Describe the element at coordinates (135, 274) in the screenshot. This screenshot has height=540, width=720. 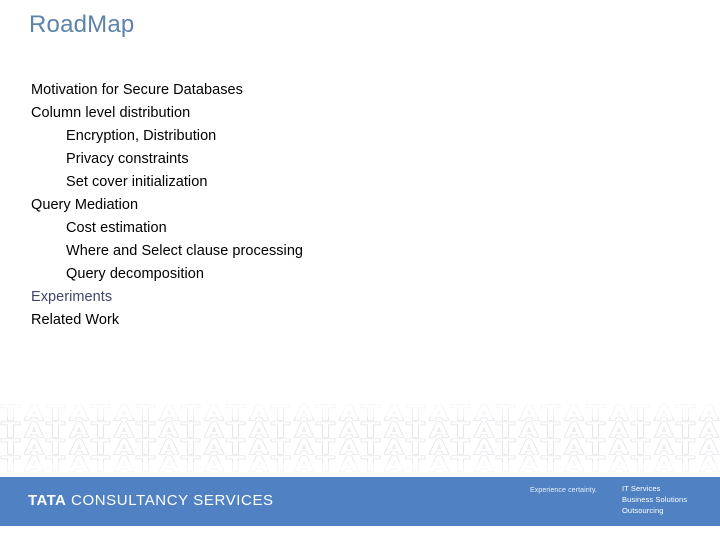
I see `outline-item: Query decomposition` at that location.